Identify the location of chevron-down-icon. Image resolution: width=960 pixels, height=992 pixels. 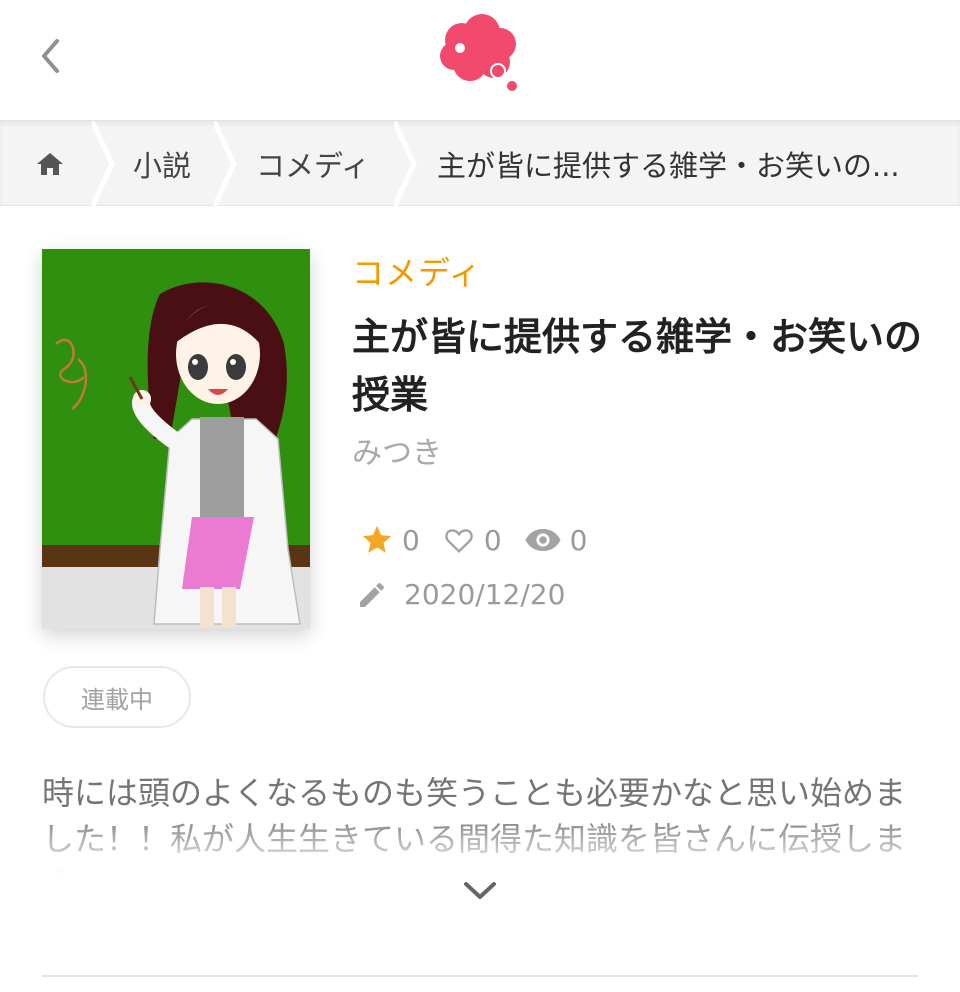
(480, 890).